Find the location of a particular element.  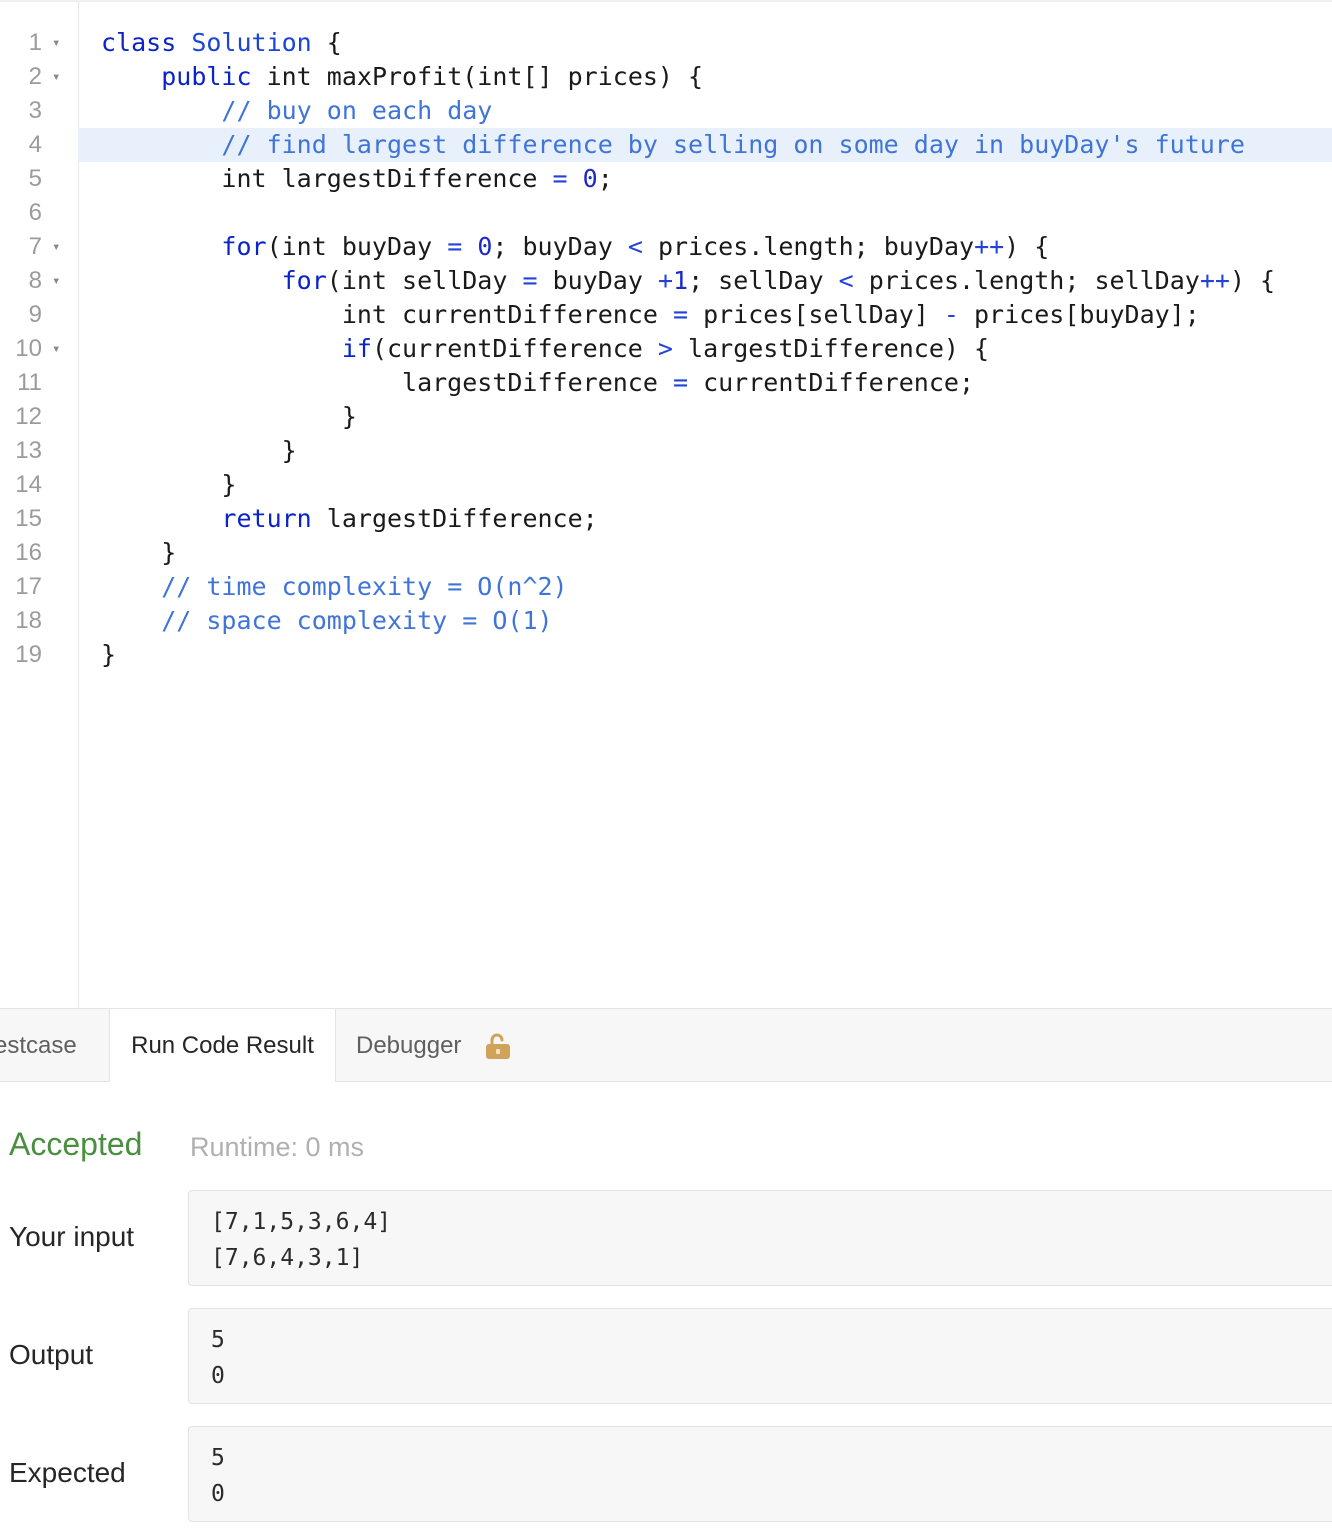

code-line: 16 } is located at coordinates (666, 553).